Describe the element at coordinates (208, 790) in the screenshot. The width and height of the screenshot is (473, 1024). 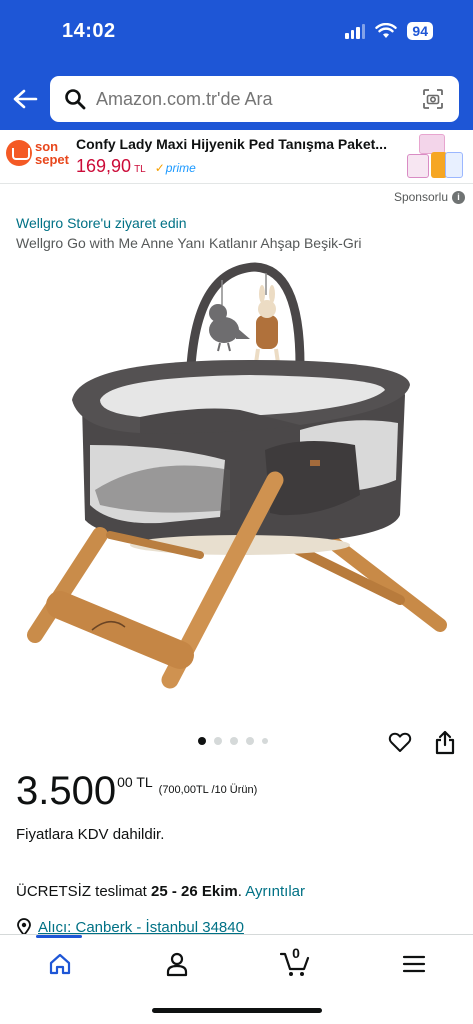
I see `unit-price: (700,00TL /10 Ürün)` at that location.